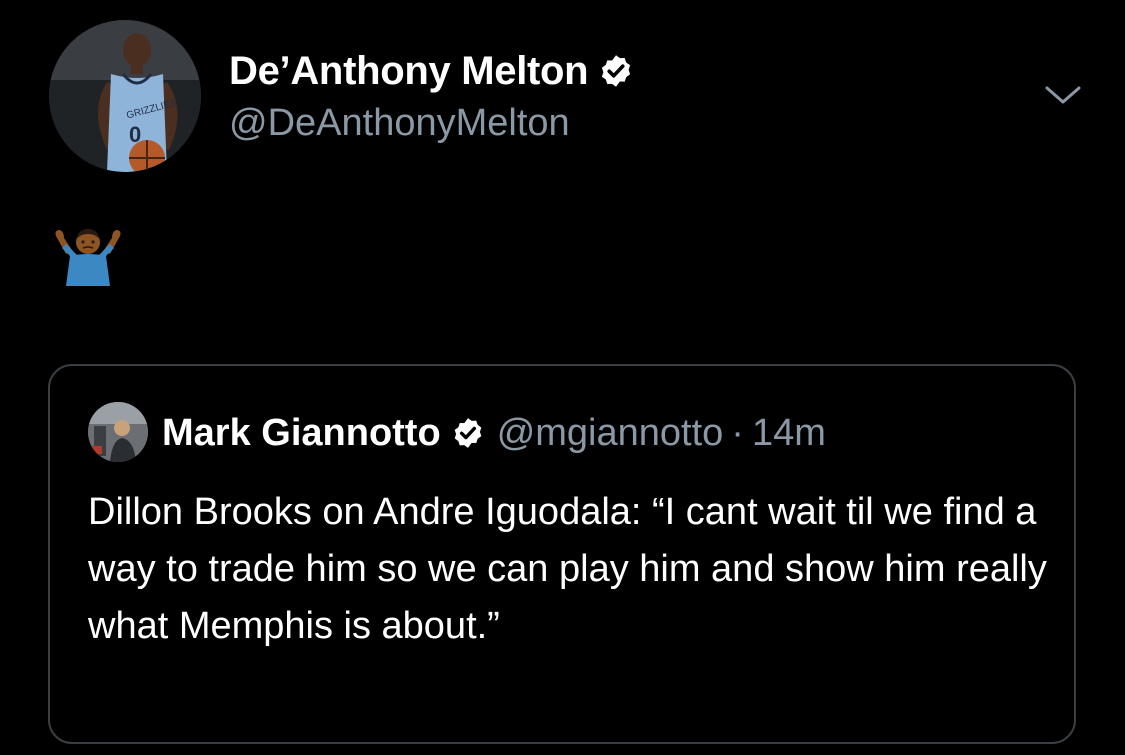 The height and width of the screenshot is (755, 1125). I want to click on quoted-tweet-time: 14m, so click(789, 433).